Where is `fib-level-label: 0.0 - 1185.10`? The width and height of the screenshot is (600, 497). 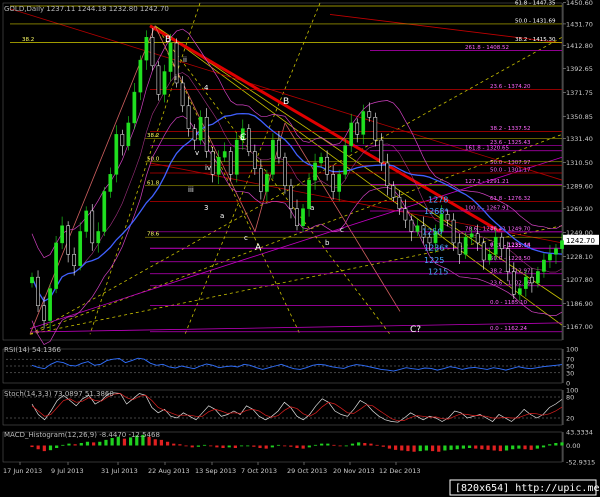
fib-level-label: 0.0 - 1185.10 is located at coordinates (508, 303).